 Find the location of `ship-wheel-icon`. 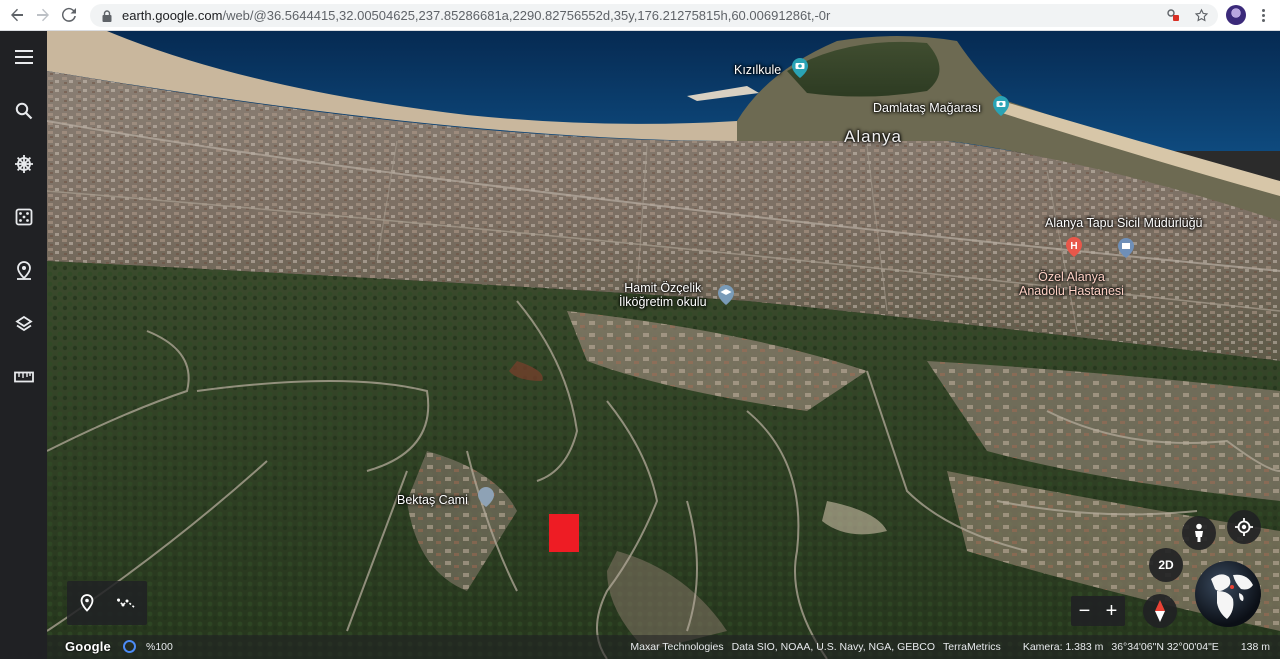

ship-wheel-icon is located at coordinates (23, 164).